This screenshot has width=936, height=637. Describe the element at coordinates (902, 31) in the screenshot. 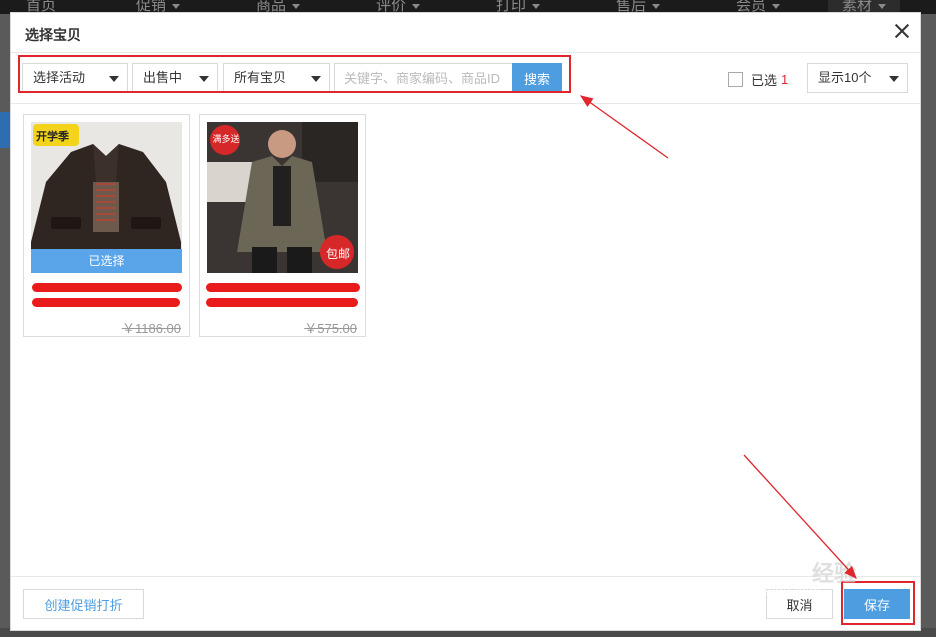

I see `close-icon` at that location.